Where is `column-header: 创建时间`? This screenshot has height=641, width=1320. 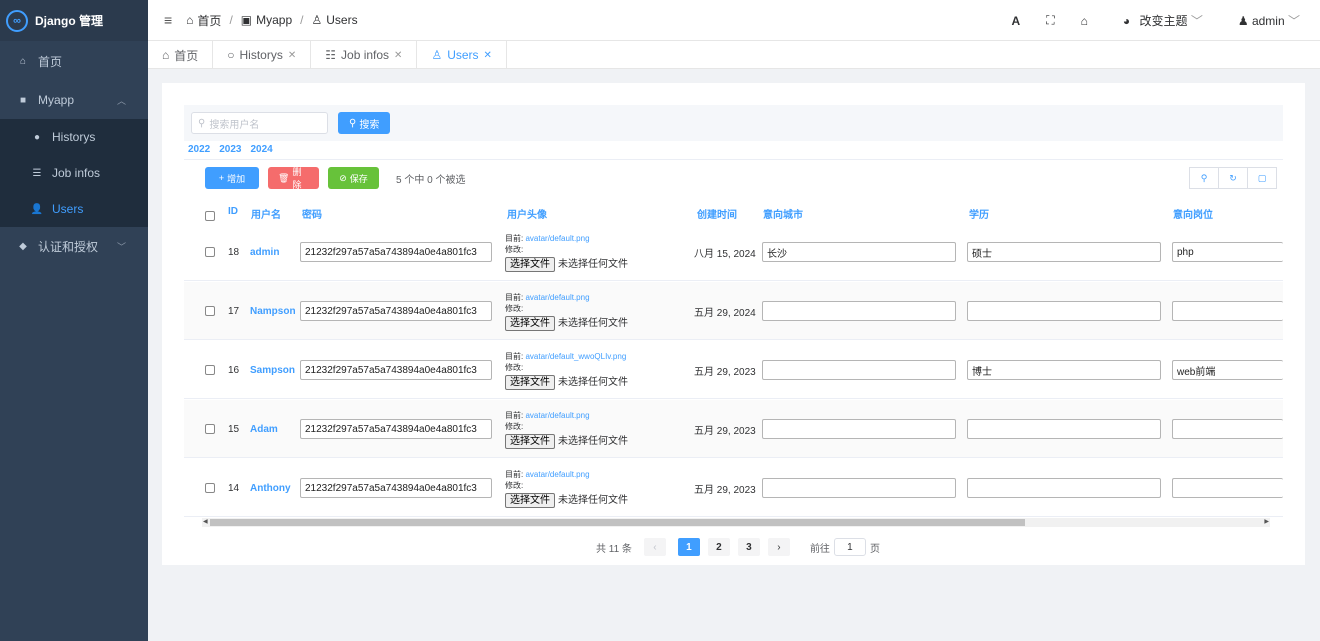 column-header: 创建时间 is located at coordinates (717, 213).